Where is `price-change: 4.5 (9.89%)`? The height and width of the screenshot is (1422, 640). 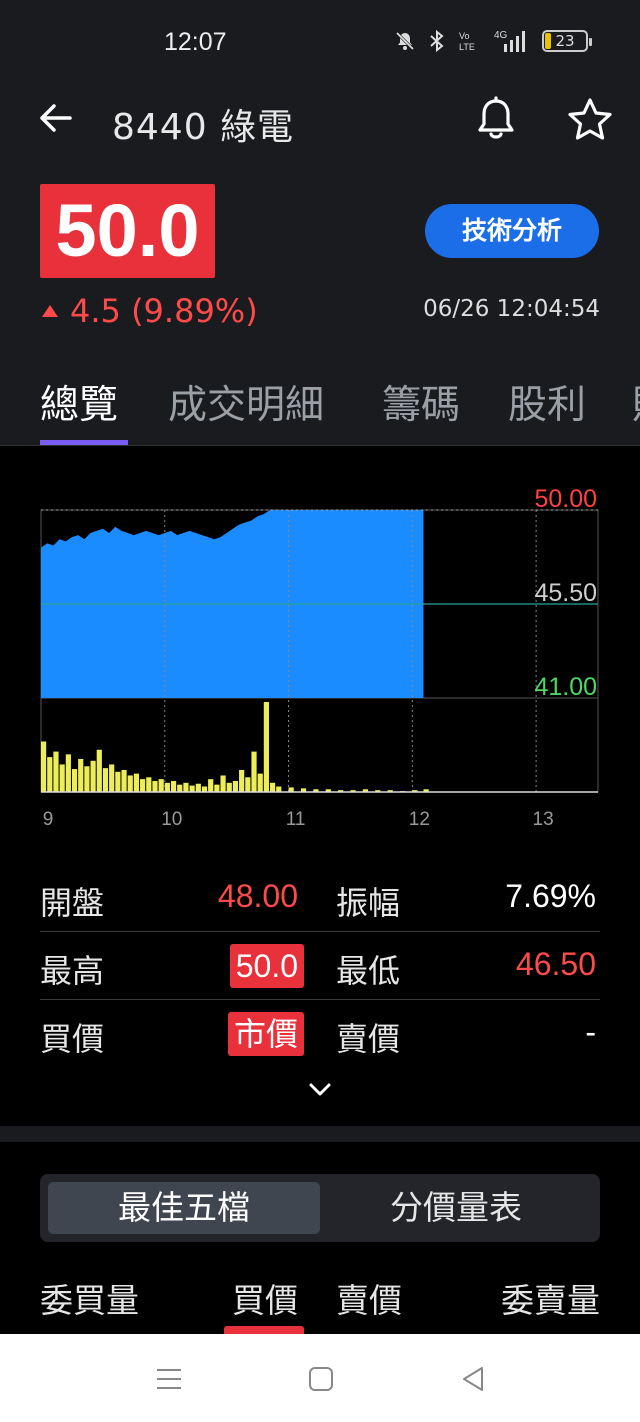
price-change: 4.5 (9.89%) is located at coordinates (150, 311).